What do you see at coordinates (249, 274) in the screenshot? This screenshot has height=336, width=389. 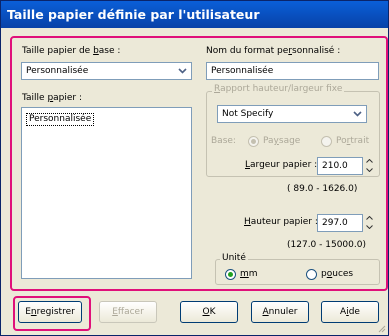 I see `unit-mm-label: mm` at bounding box center [249, 274].